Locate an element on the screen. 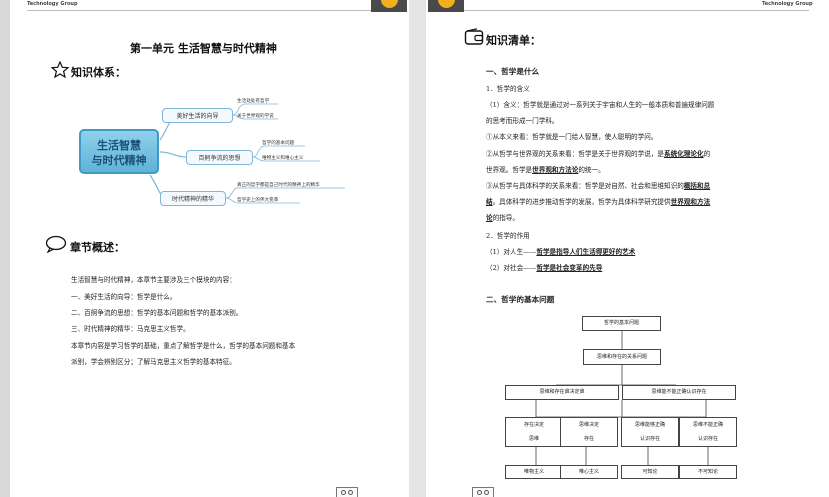  mindmap-leaf: 真正的哲学都是自己时代的精神上的精华 is located at coordinates (278, 185).